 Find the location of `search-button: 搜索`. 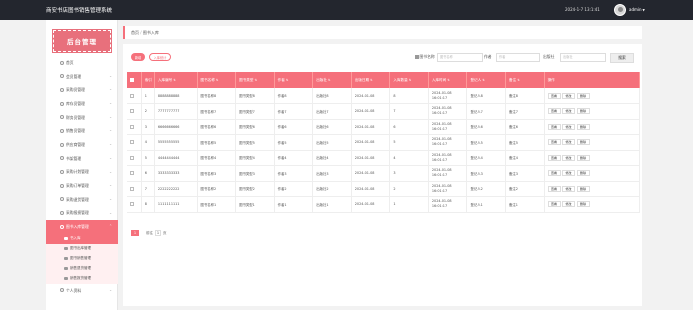

search-button: 搜索 is located at coordinates (622, 58).